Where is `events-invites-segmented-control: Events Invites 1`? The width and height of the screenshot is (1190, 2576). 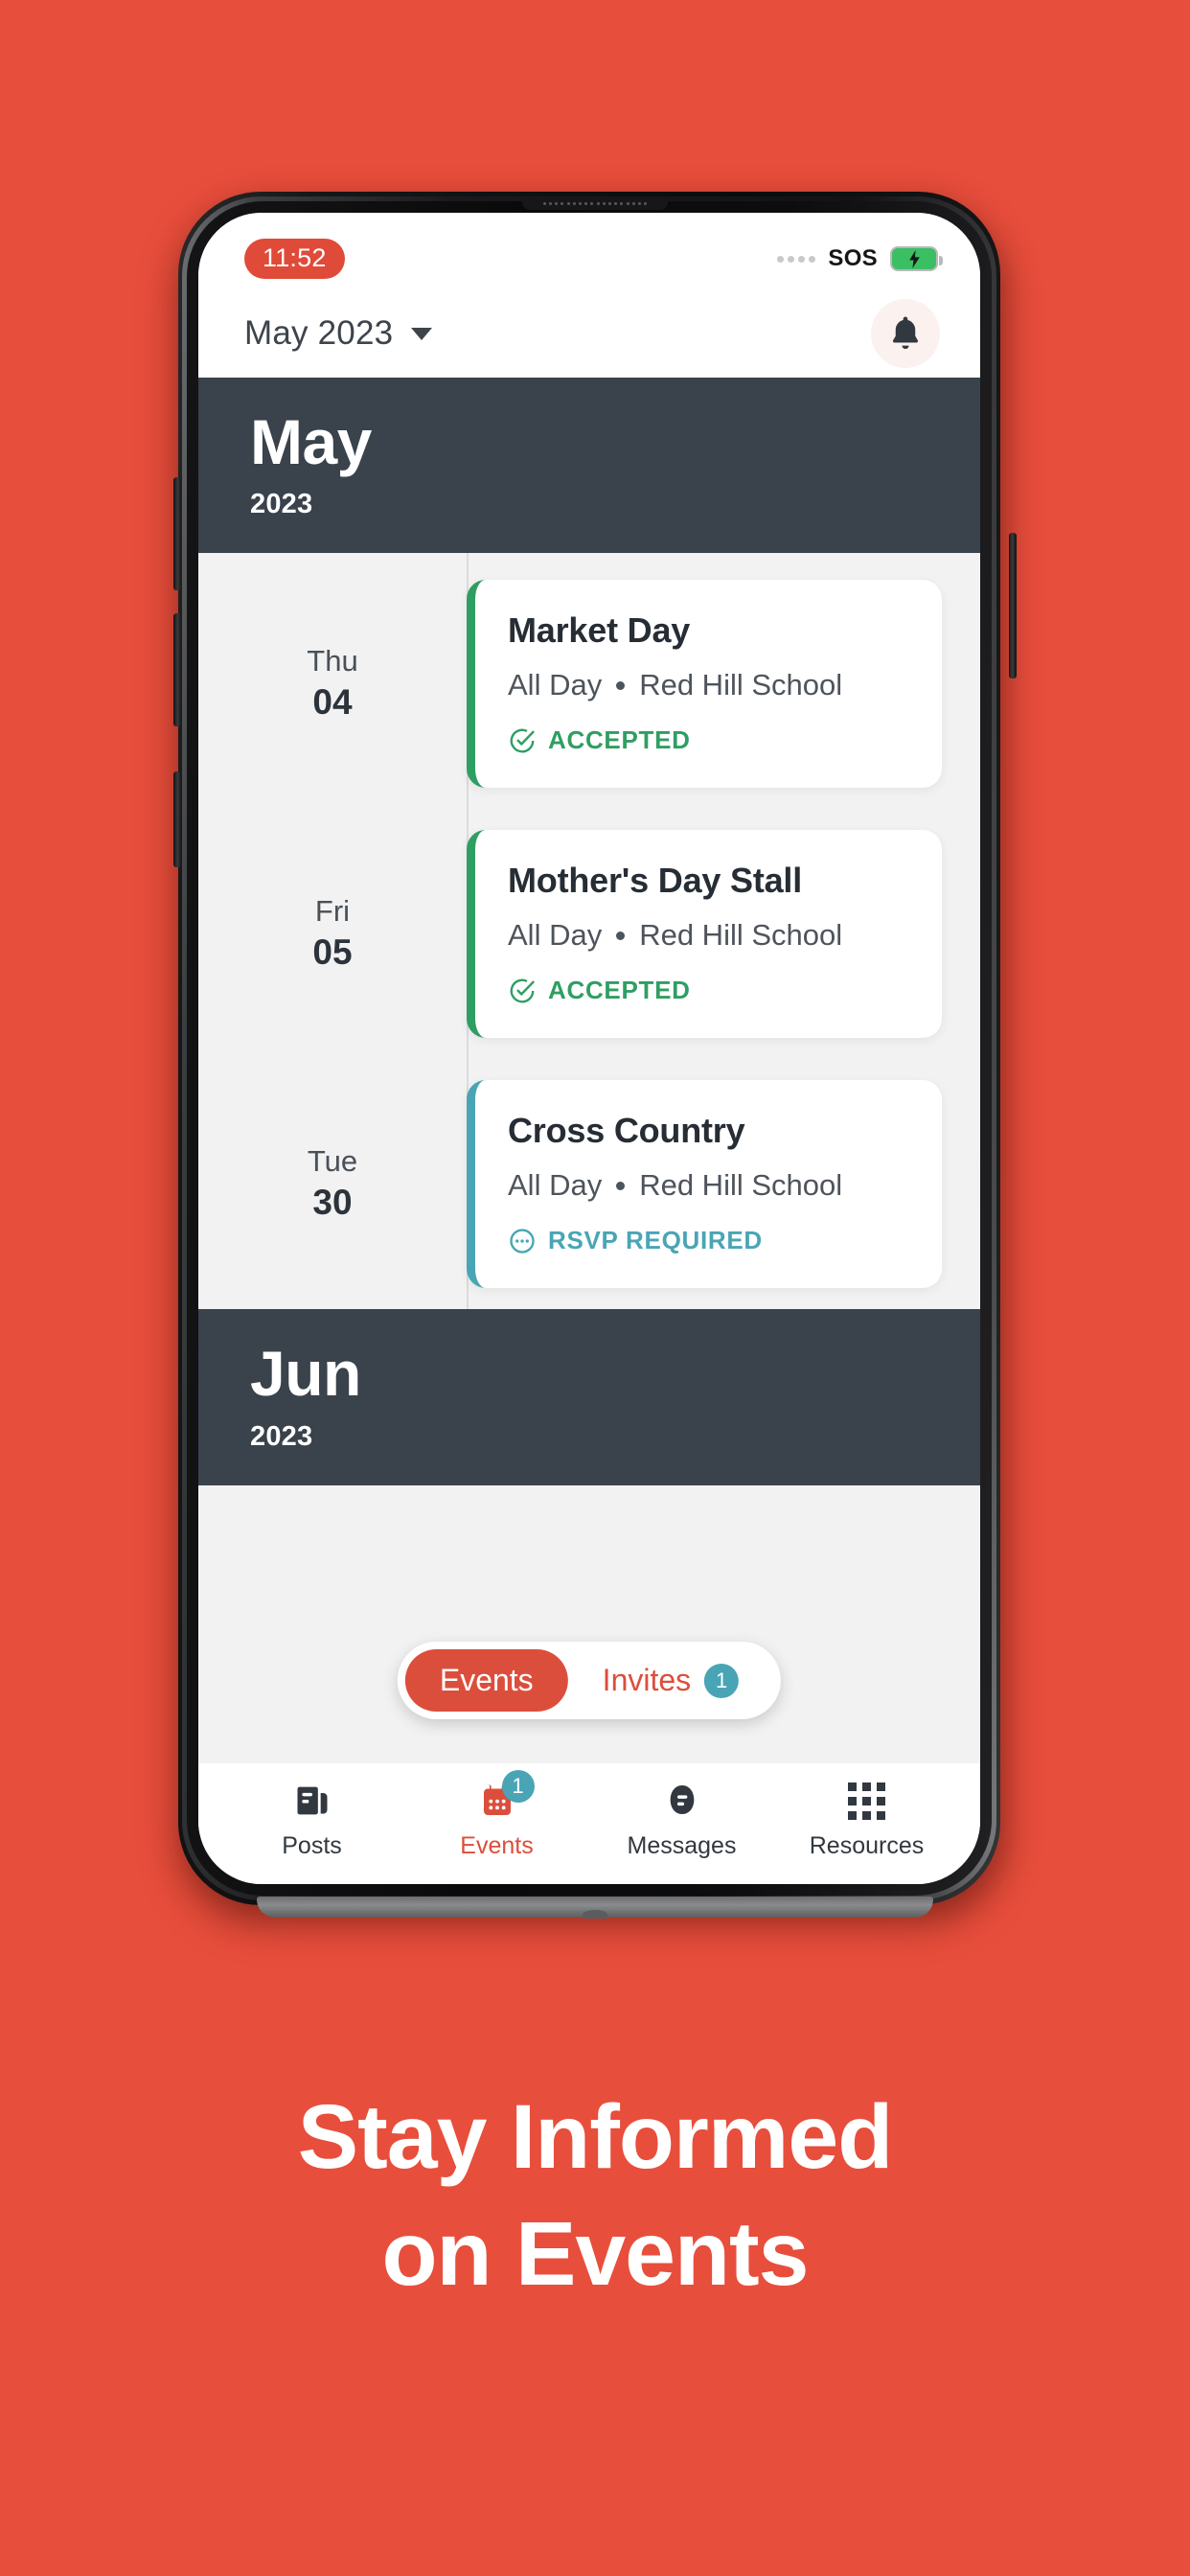
events-invites-segmented-control: Events Invites 1 is located at coordinates (590, 1680).